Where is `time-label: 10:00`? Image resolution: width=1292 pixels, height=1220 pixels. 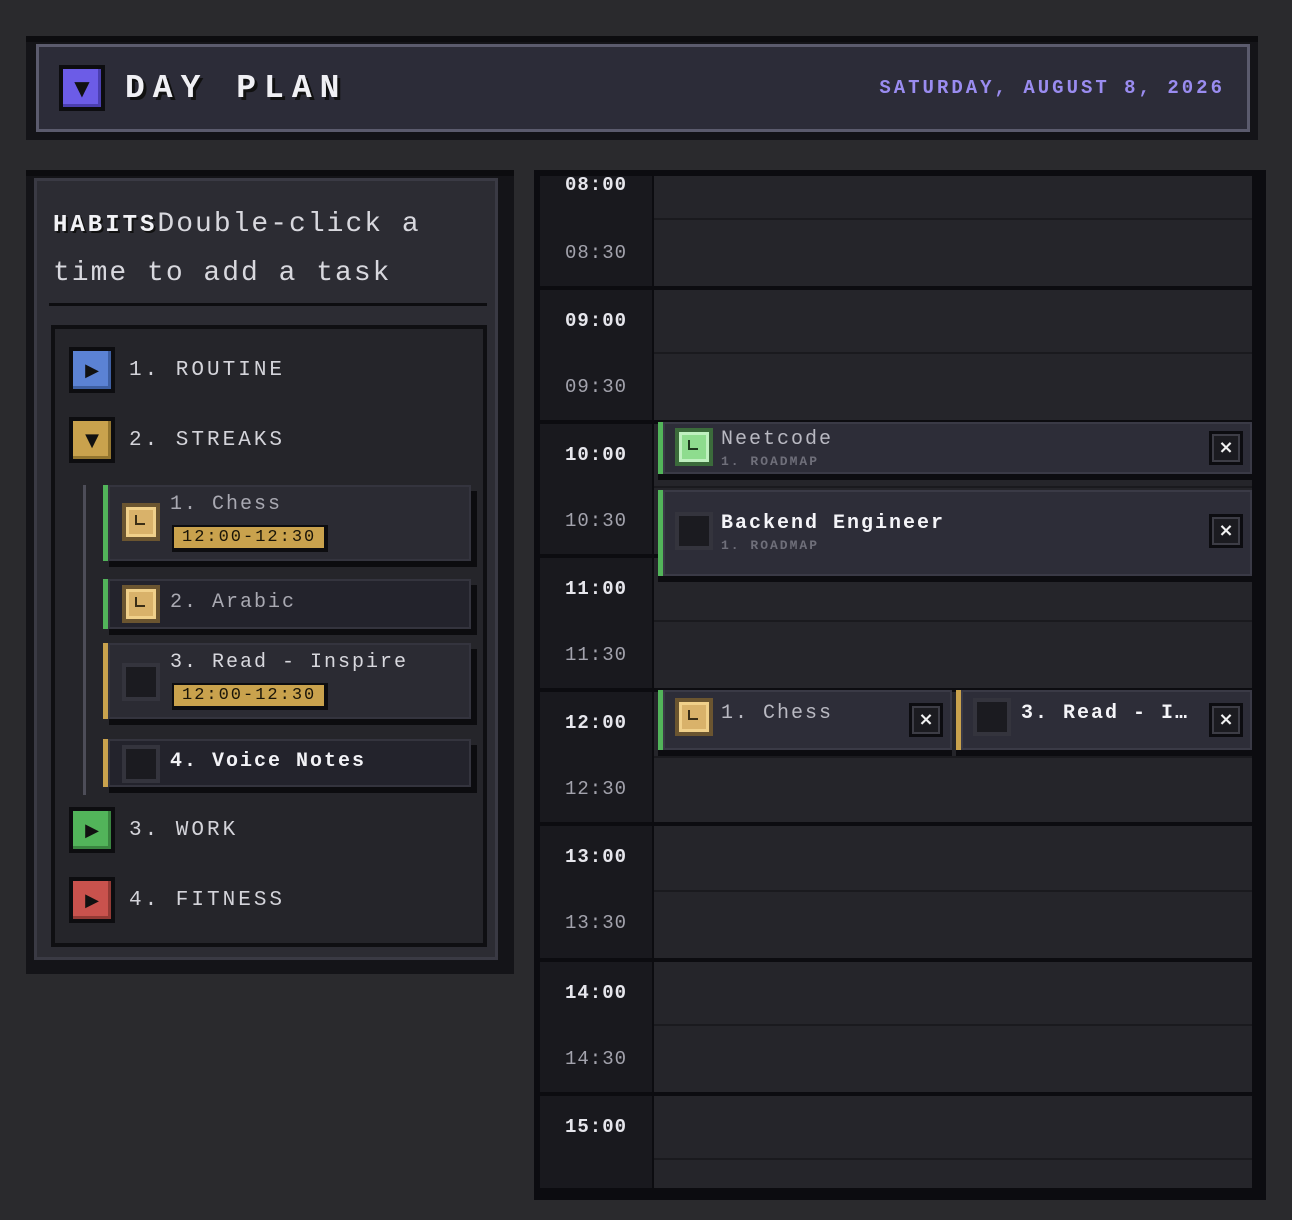
time-label: 10:00 is located at coordinates (595, 455).